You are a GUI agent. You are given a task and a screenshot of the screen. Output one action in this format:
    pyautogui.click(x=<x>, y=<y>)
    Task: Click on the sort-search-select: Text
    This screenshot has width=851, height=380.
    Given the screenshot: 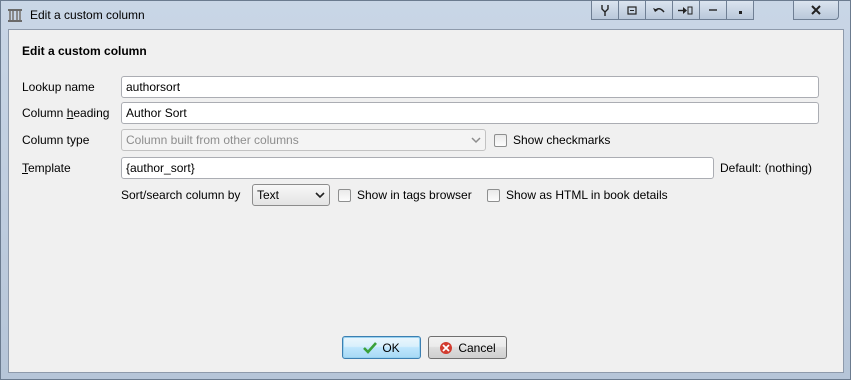 What is the action you would take?
    pyautogui.click(x=291, y=195)
    